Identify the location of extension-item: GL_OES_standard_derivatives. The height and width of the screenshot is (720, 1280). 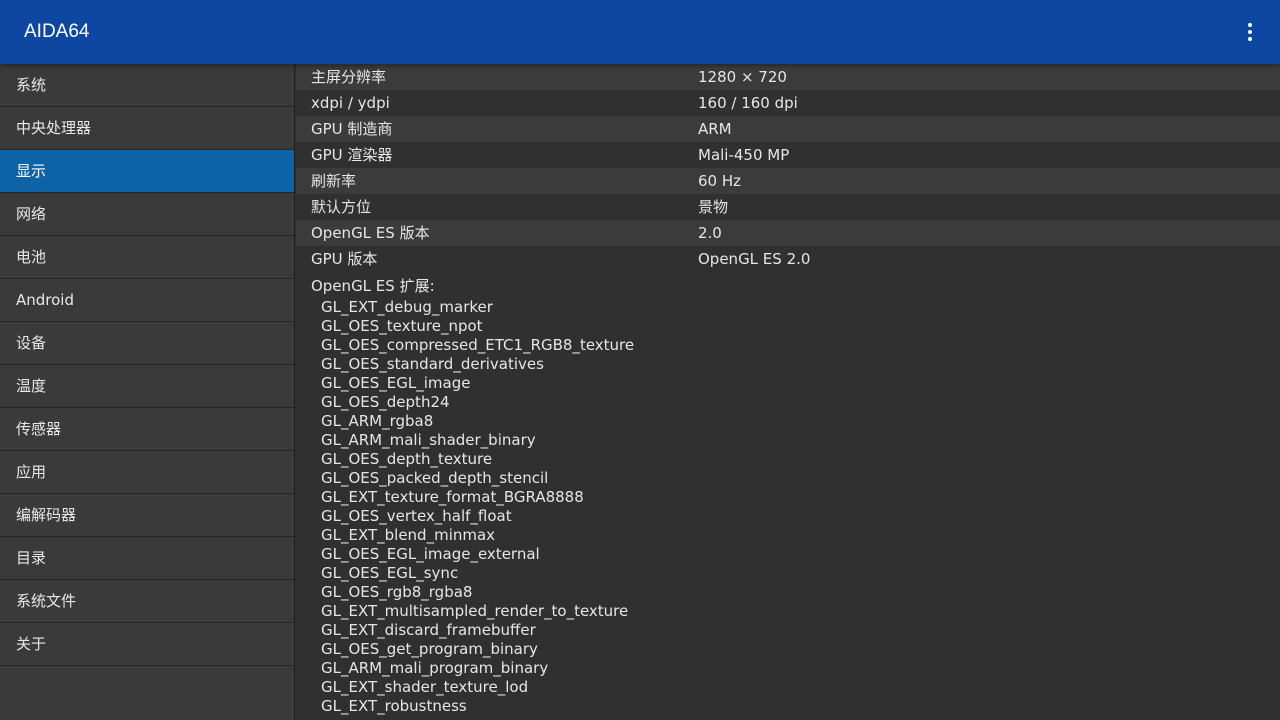
(432, 364).